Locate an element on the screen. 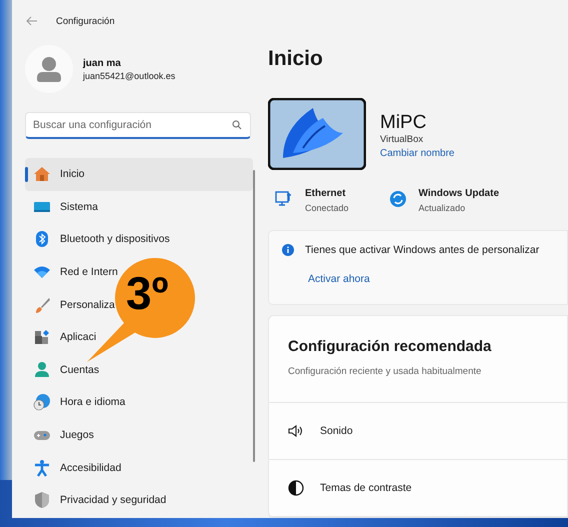 This screenshot has width=568, height=527. globe-clock-icon is located at coordinates (42, 402).